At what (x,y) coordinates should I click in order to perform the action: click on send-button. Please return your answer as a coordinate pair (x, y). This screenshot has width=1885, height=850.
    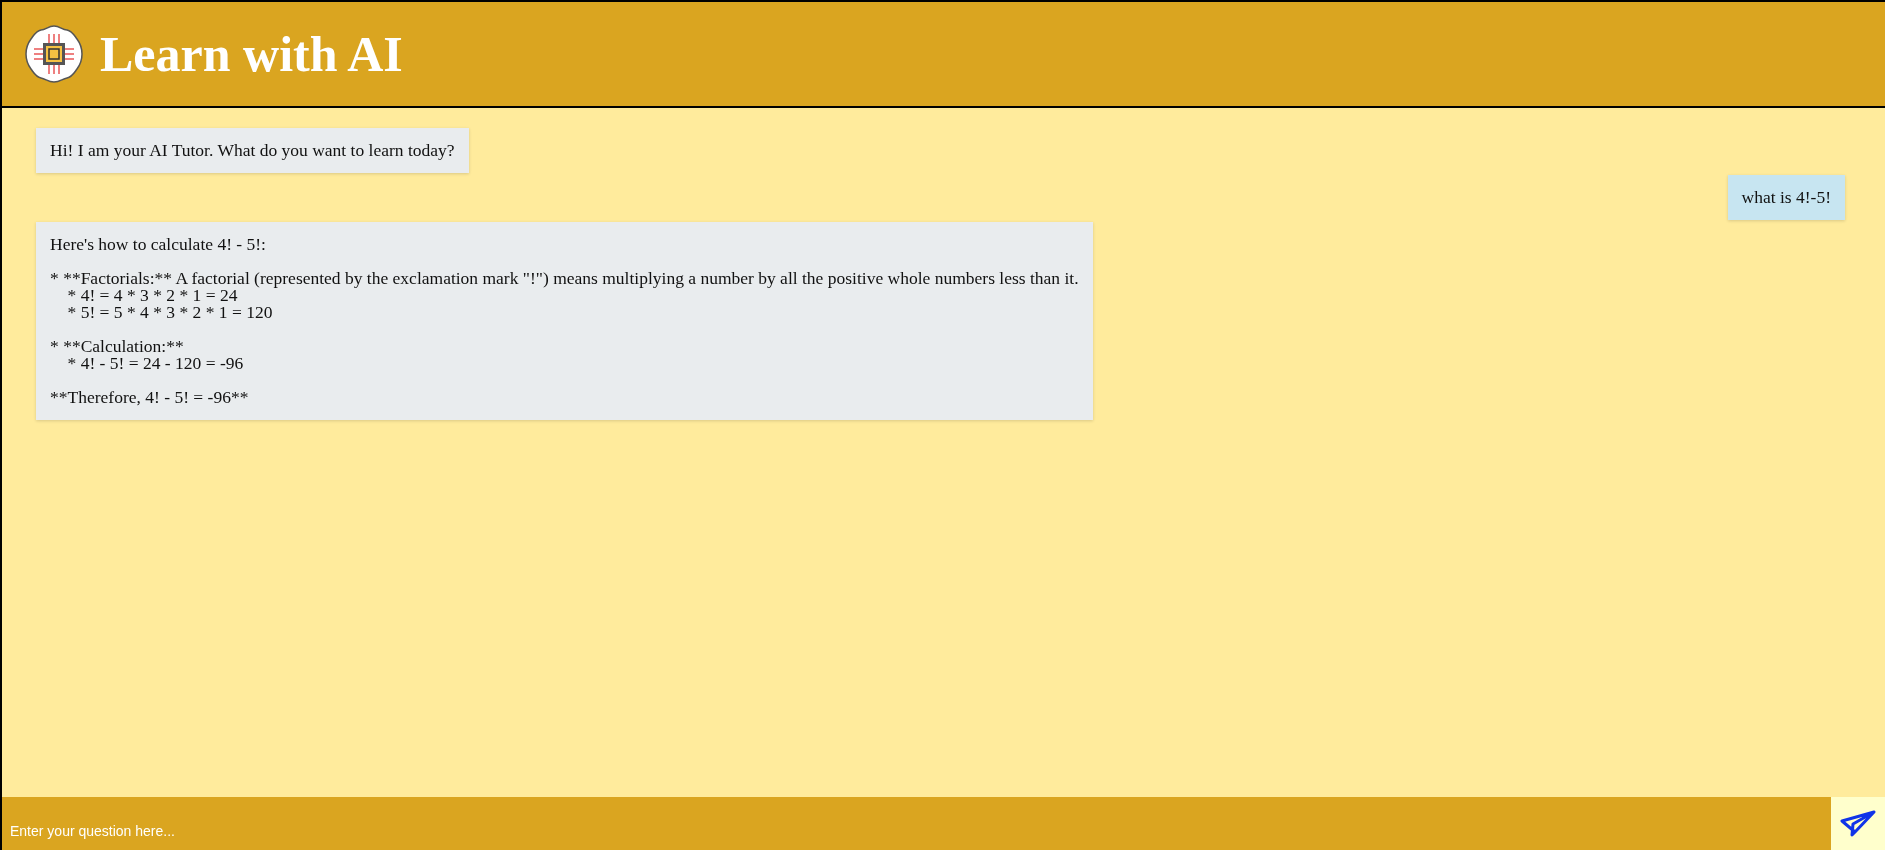
    Looking at the image, I should click on (1858, 823).